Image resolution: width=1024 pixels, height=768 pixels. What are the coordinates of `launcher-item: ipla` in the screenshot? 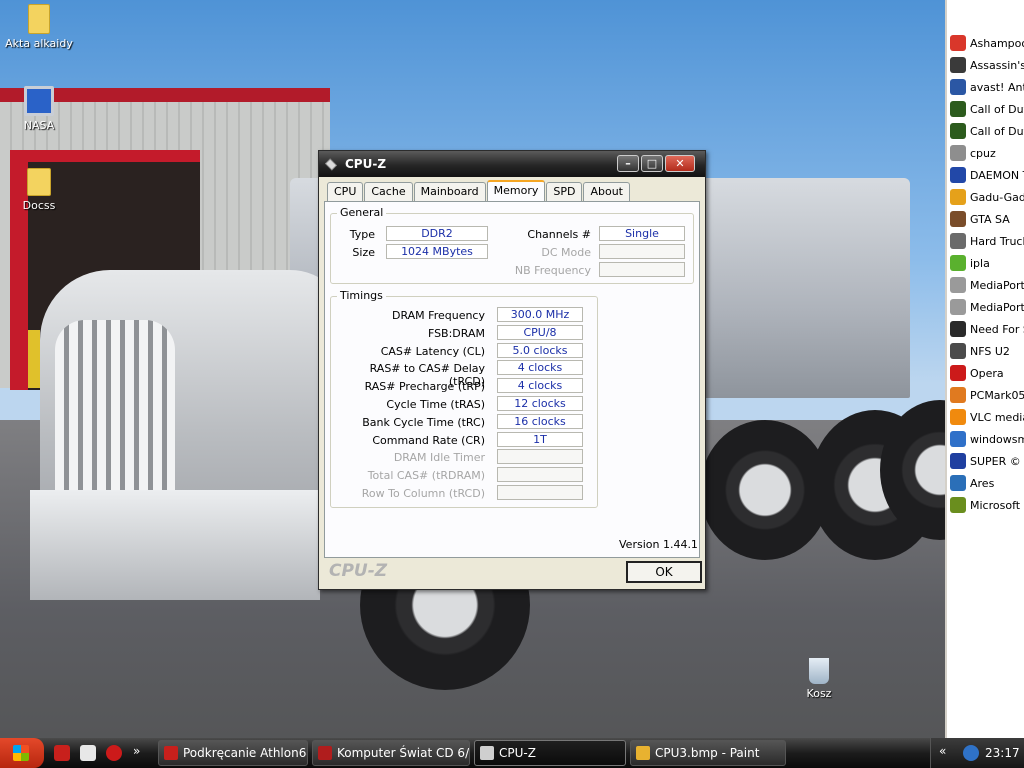 It's located at (987, 263).